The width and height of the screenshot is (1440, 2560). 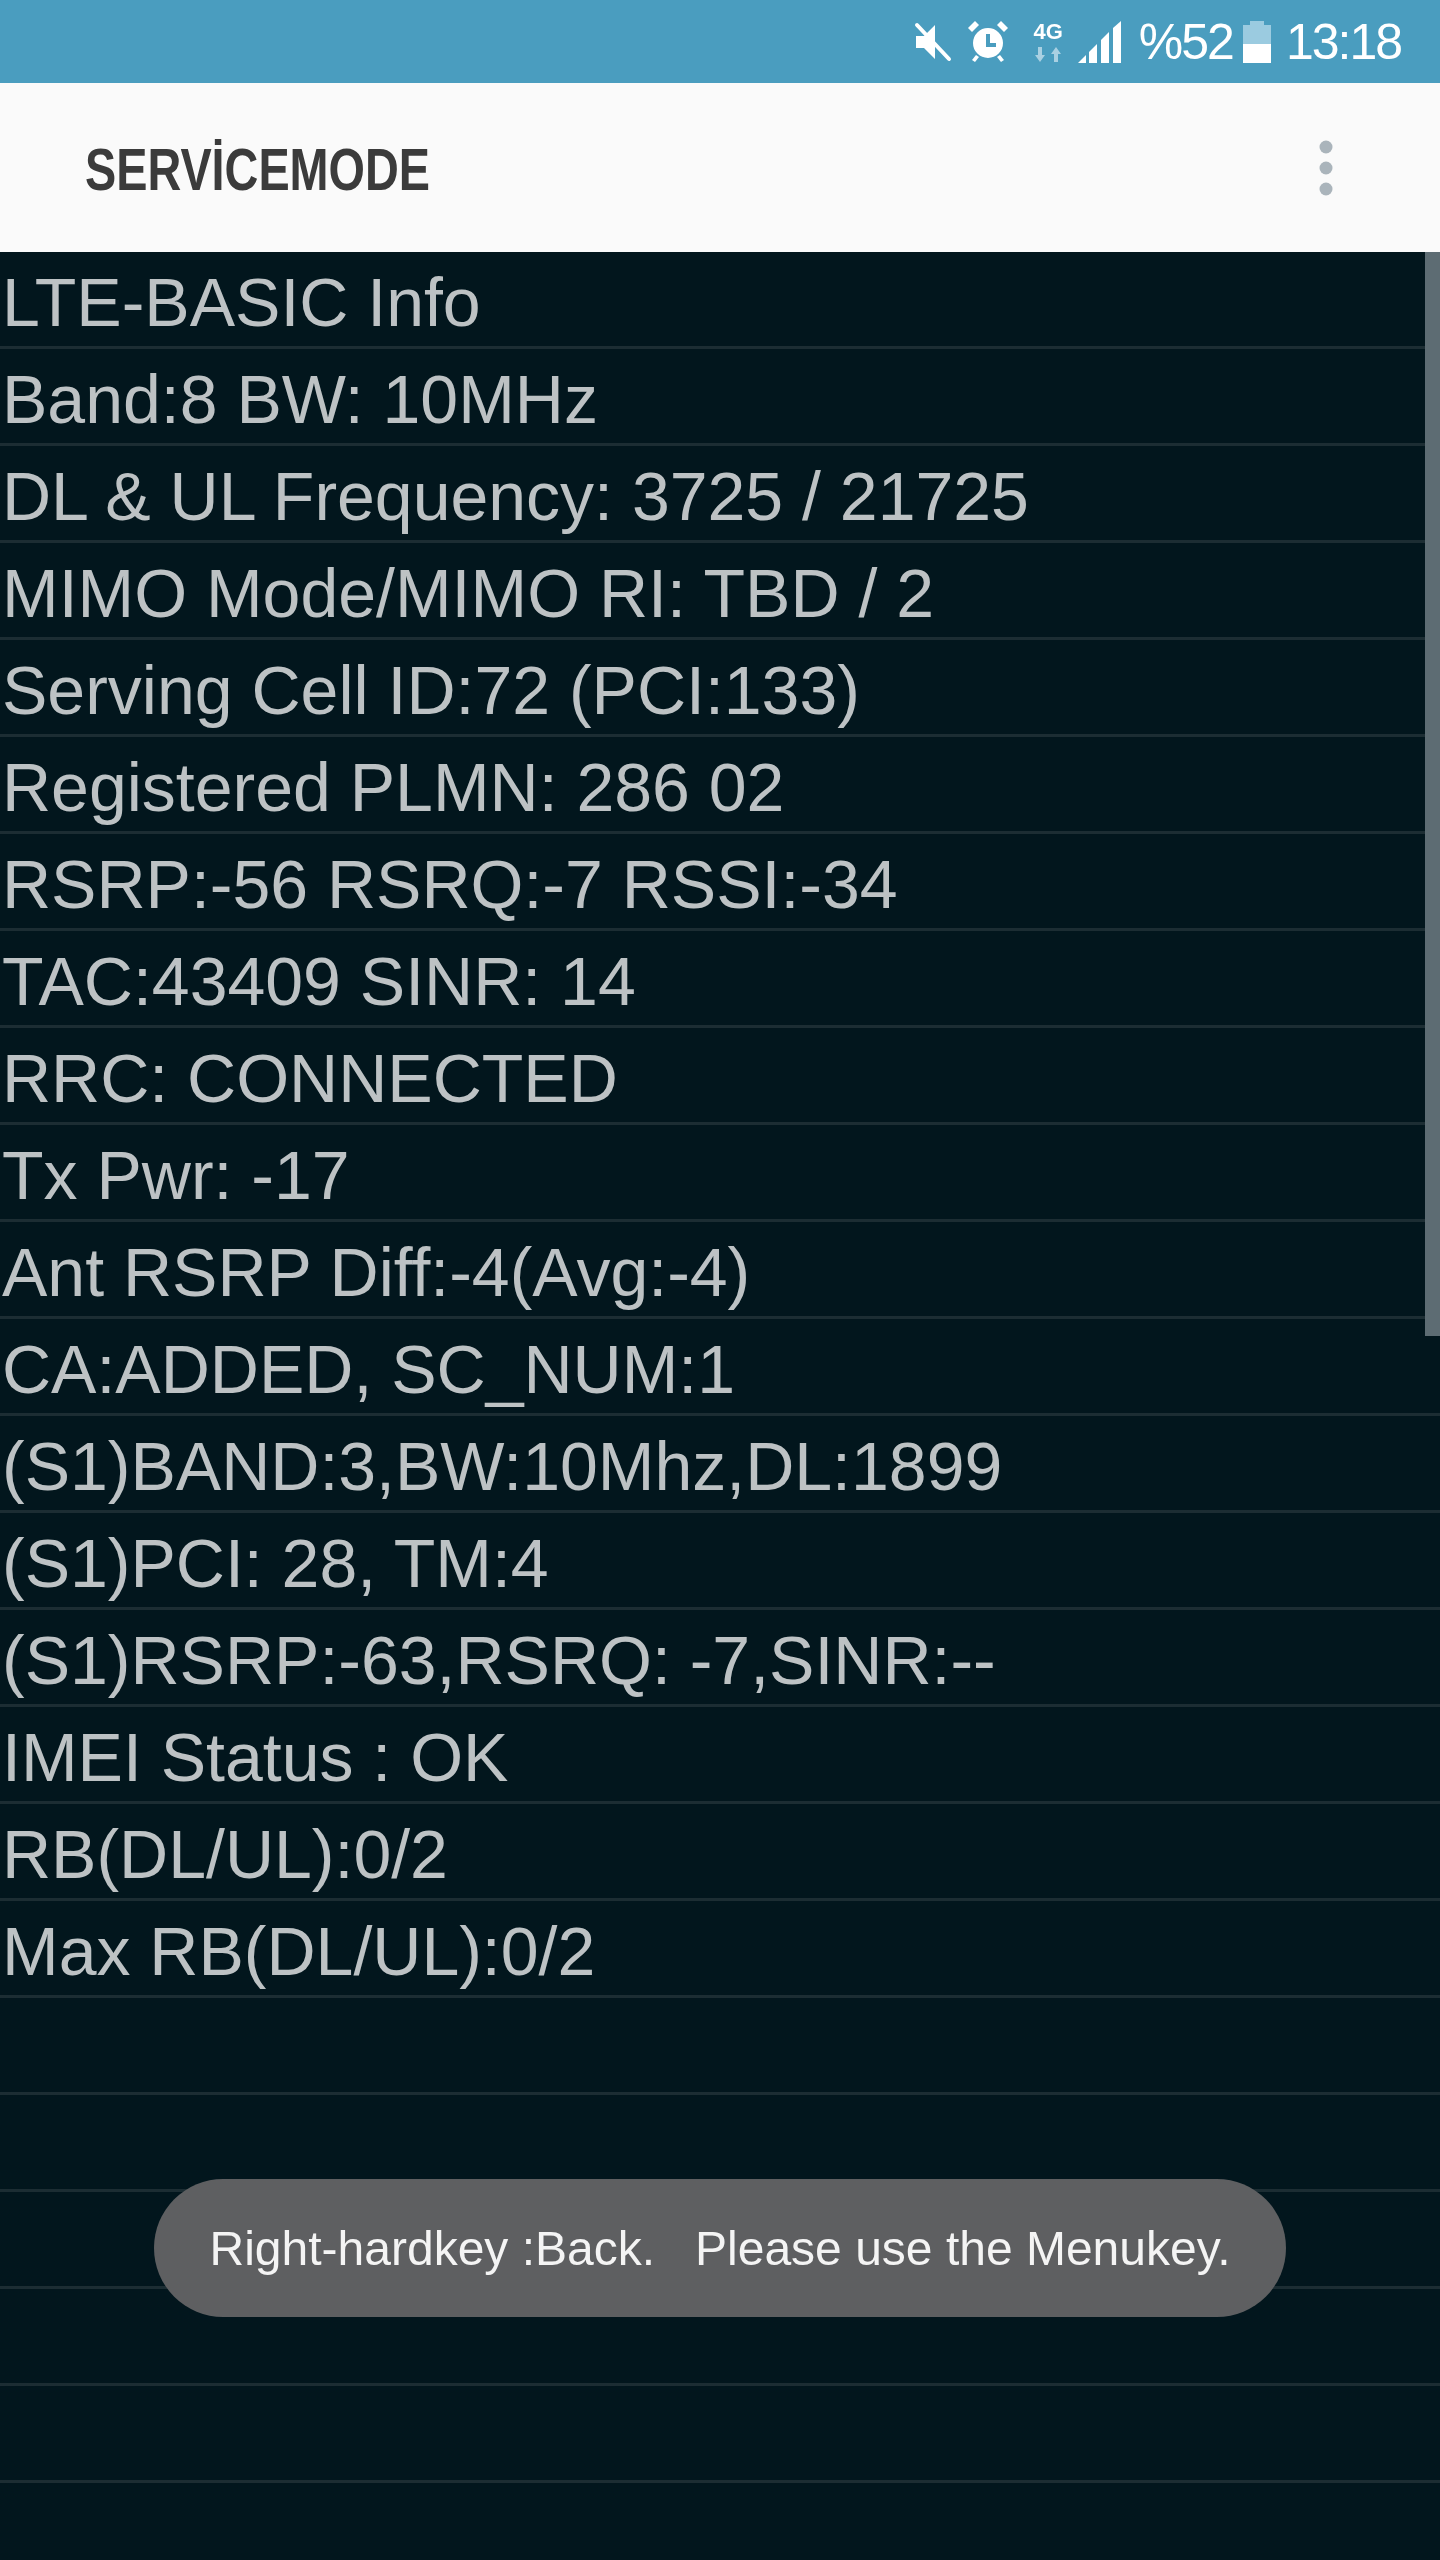 What do you see at coordinates (1099, 41) in the screenshot?
I see `signal-bars-icon` at bounding box center [1099, 41].